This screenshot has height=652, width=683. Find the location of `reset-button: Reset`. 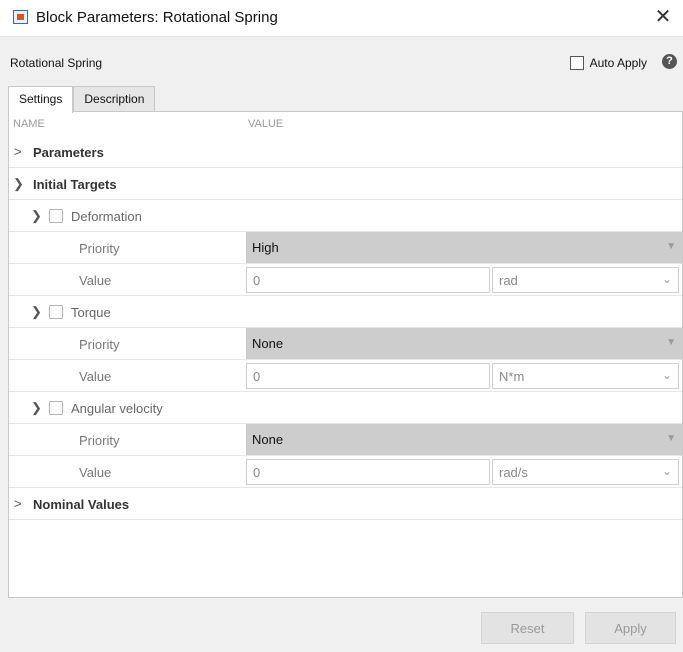

reset-button: Reset is located at coordinates (527, 628).